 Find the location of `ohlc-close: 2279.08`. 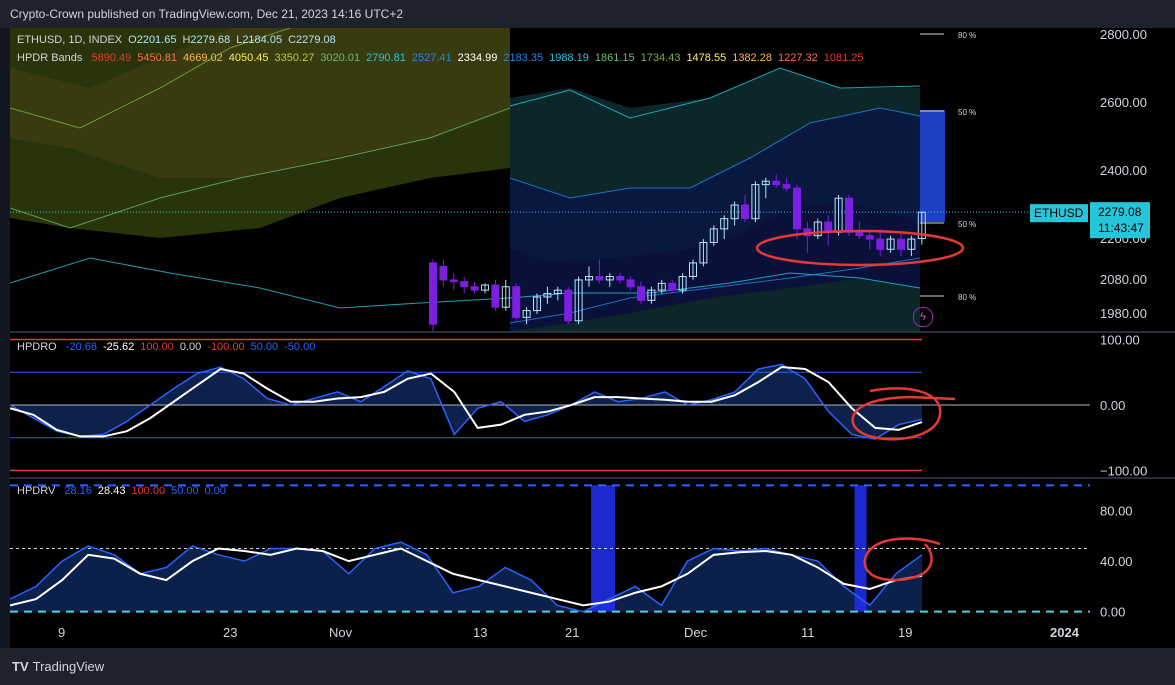

ohlc-close: 2279.08 is located at coordinates (316, 40).